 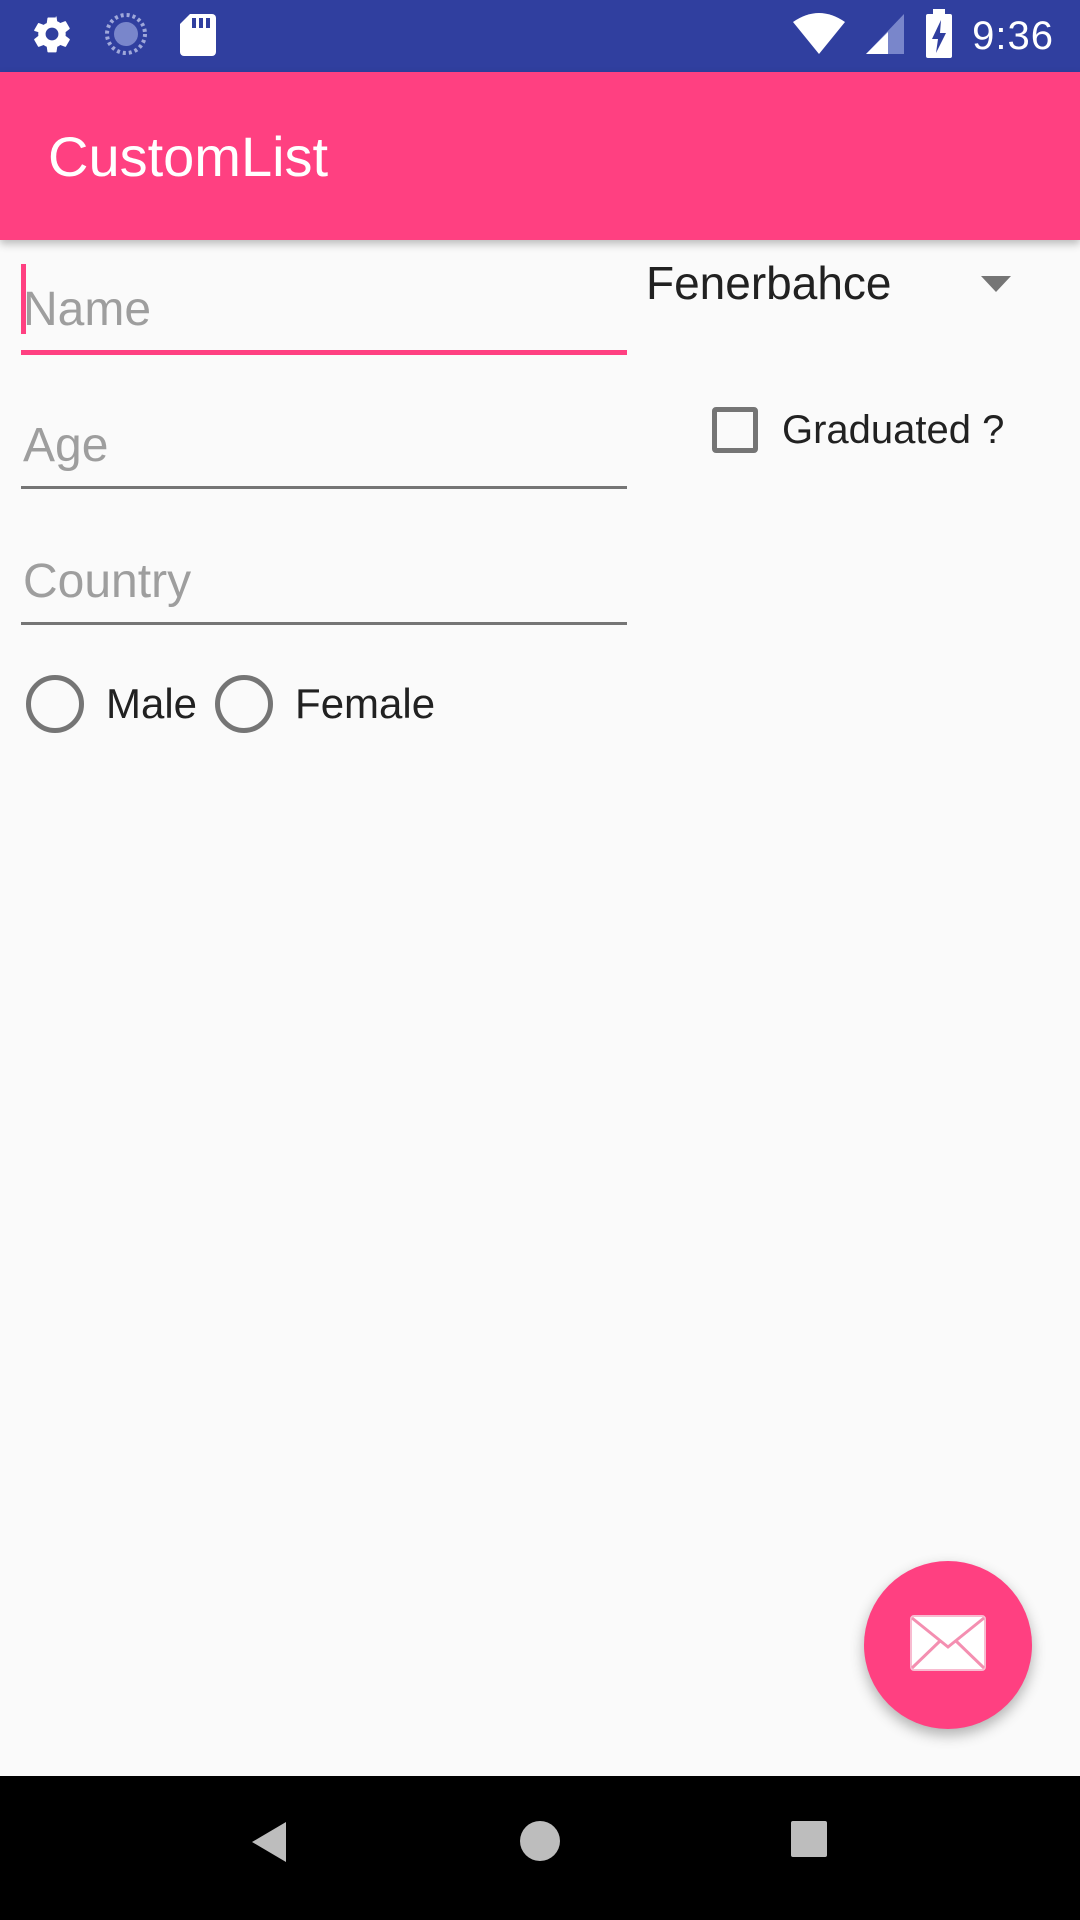 I want to click on status-left-icons, so click(x=124, y=36).